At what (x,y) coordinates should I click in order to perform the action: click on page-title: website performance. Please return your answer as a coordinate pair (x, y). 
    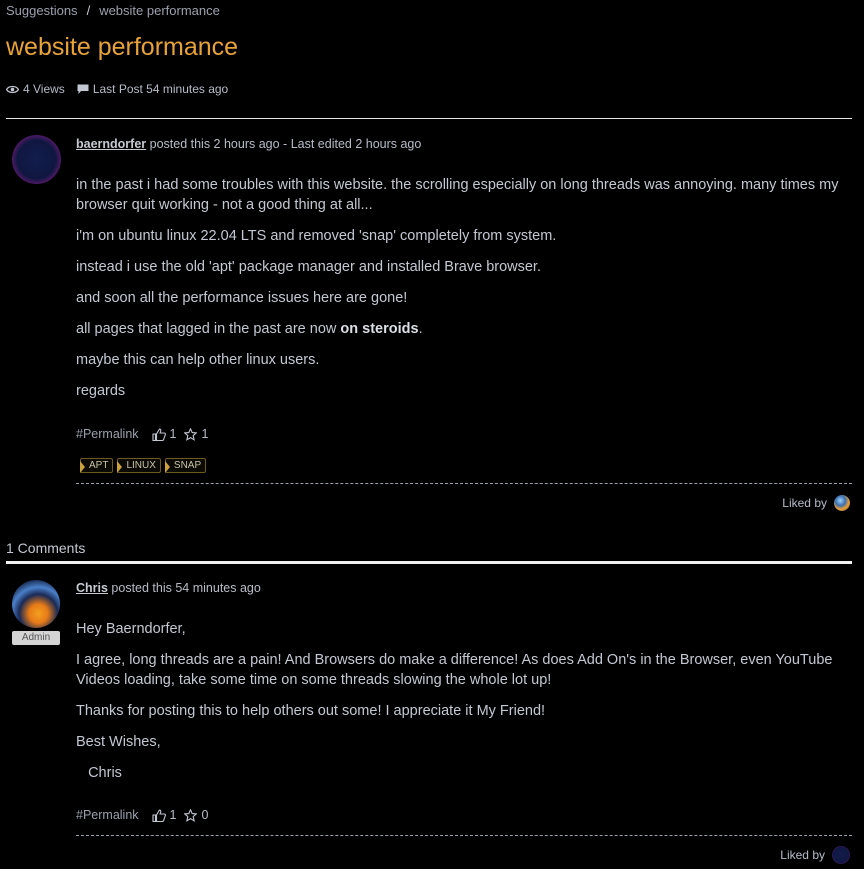
    Looking at the image, I should click on (122, 47).